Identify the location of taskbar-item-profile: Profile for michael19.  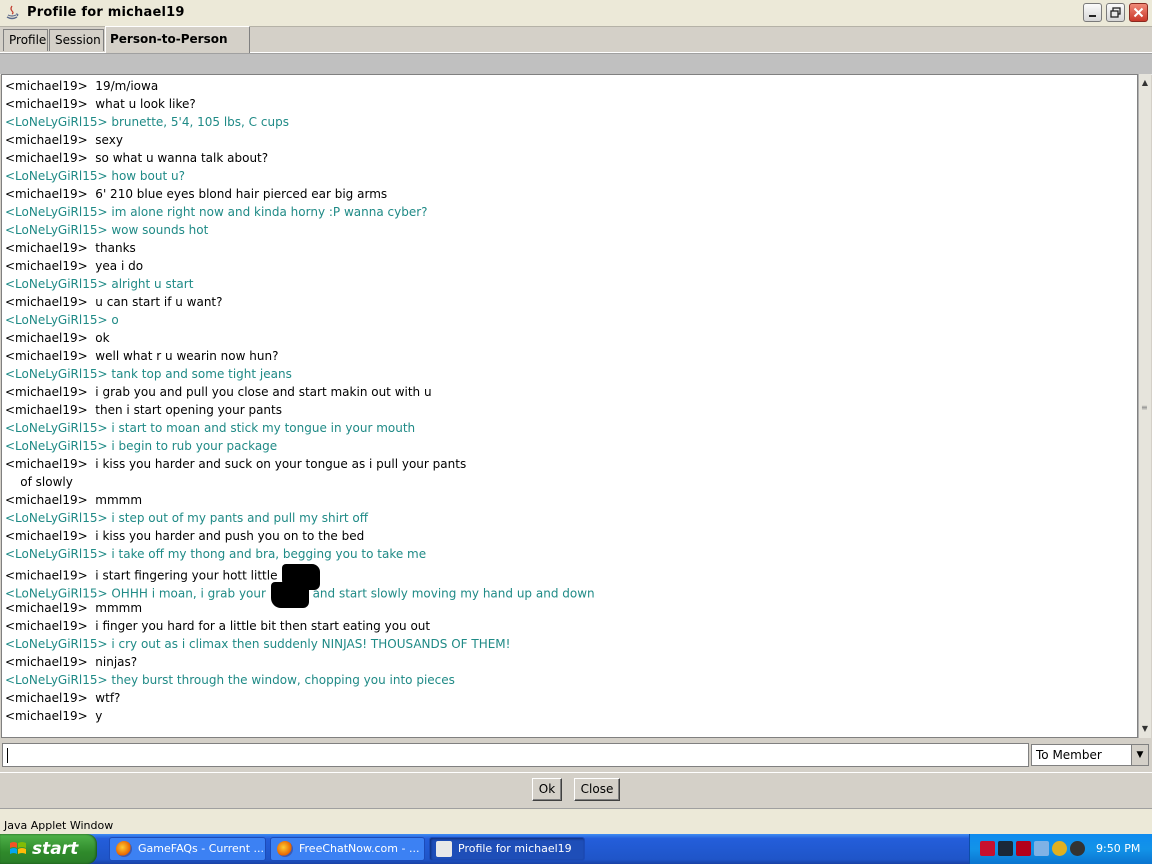
(507, 849).